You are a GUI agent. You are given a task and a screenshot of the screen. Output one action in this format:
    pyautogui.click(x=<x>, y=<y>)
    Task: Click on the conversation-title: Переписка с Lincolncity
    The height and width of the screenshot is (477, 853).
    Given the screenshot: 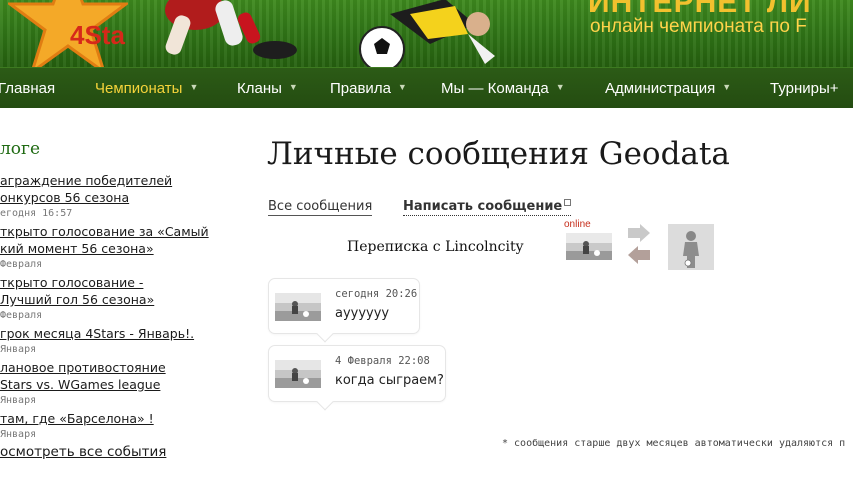 What is the action you would take?
    pyautogui.click(x=435, y=247)
    